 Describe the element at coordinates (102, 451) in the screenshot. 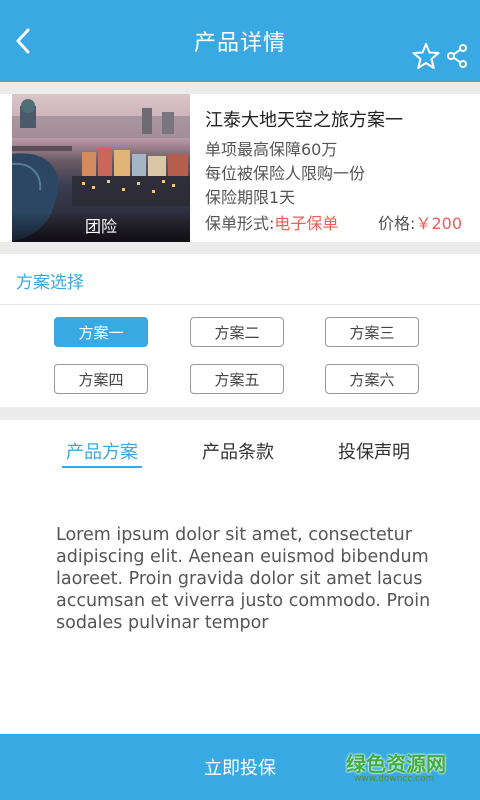

I see `tab-product-plan: 产品方案` at that location.